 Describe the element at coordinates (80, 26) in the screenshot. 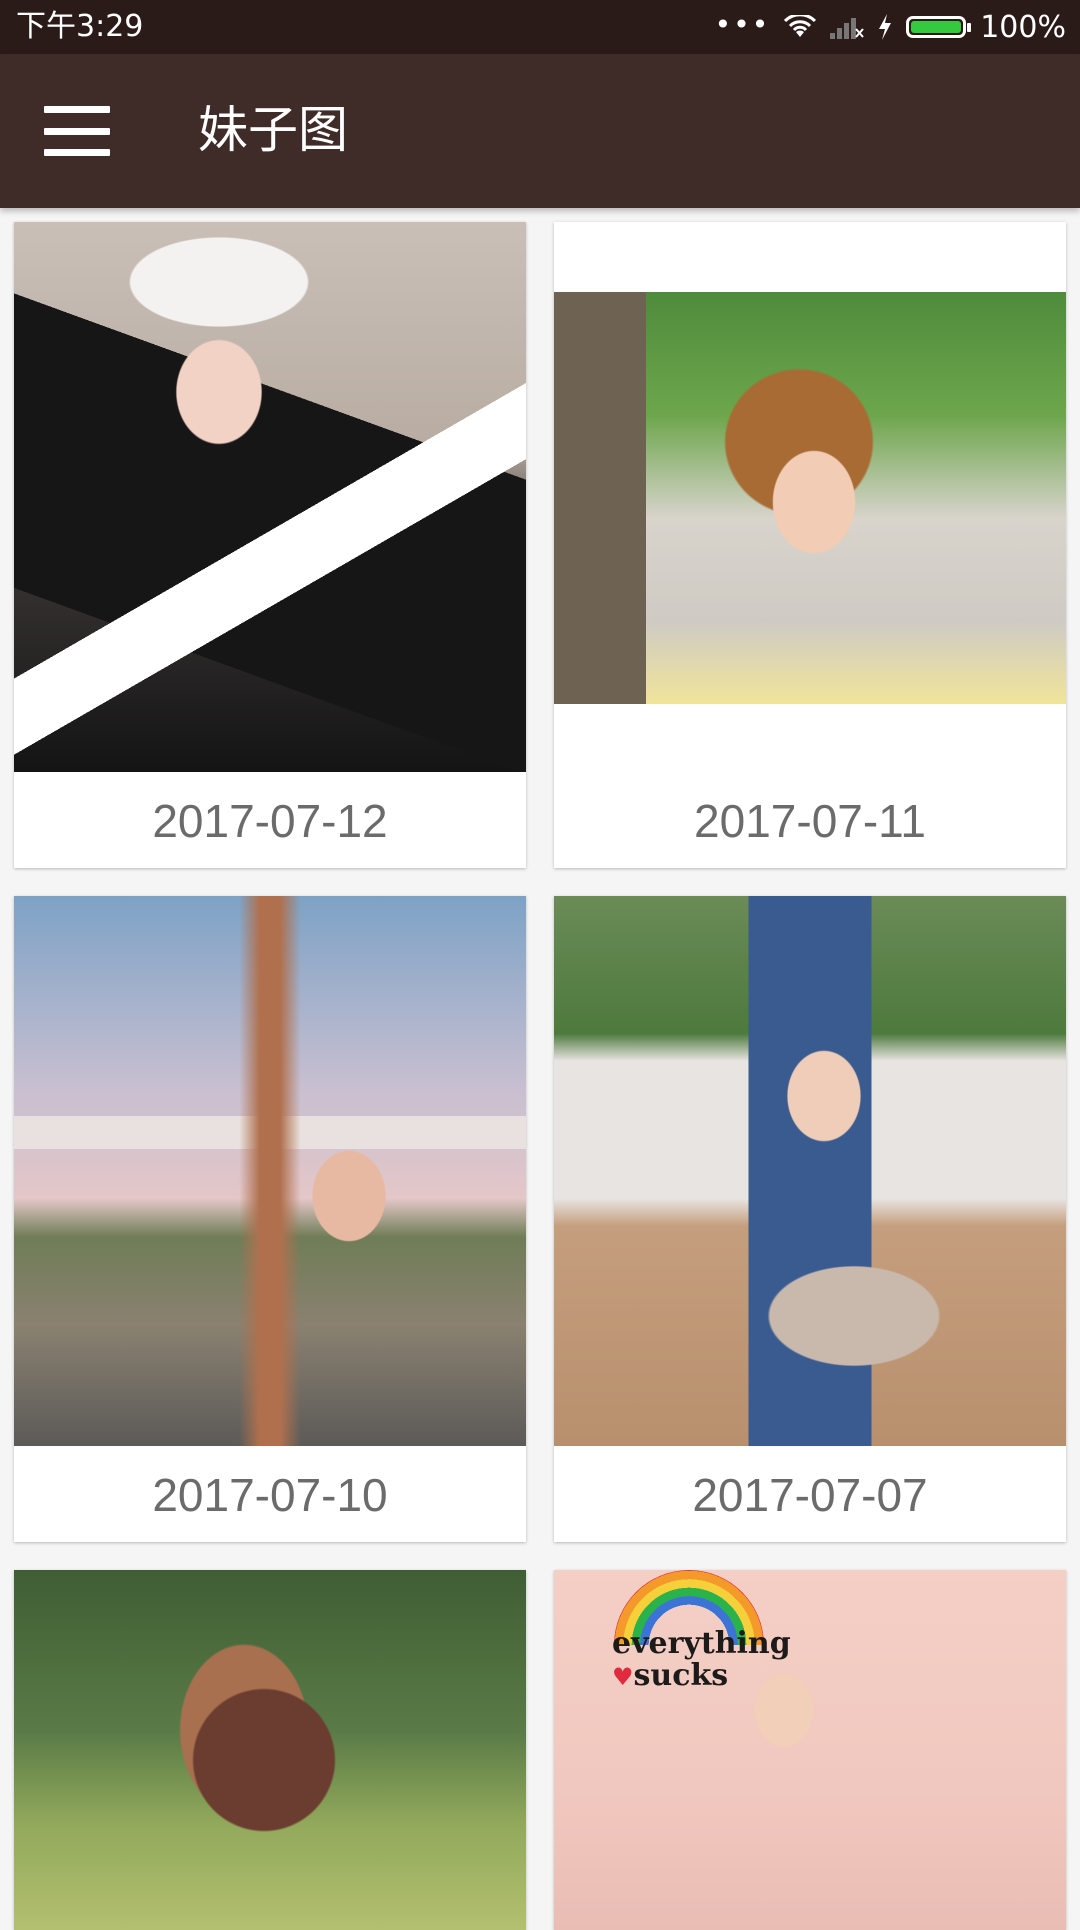

I see `status-time: 下午3:29` at that location.